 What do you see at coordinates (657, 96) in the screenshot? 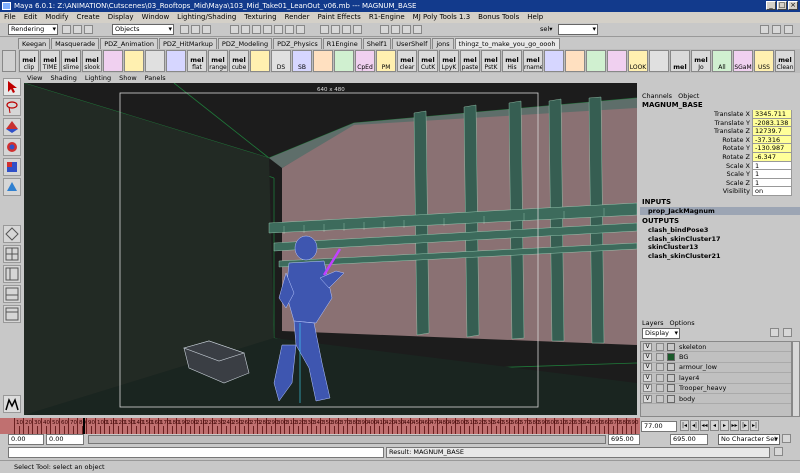
I see `channel-box-tab: Channels` at bounding box center [657, 96].